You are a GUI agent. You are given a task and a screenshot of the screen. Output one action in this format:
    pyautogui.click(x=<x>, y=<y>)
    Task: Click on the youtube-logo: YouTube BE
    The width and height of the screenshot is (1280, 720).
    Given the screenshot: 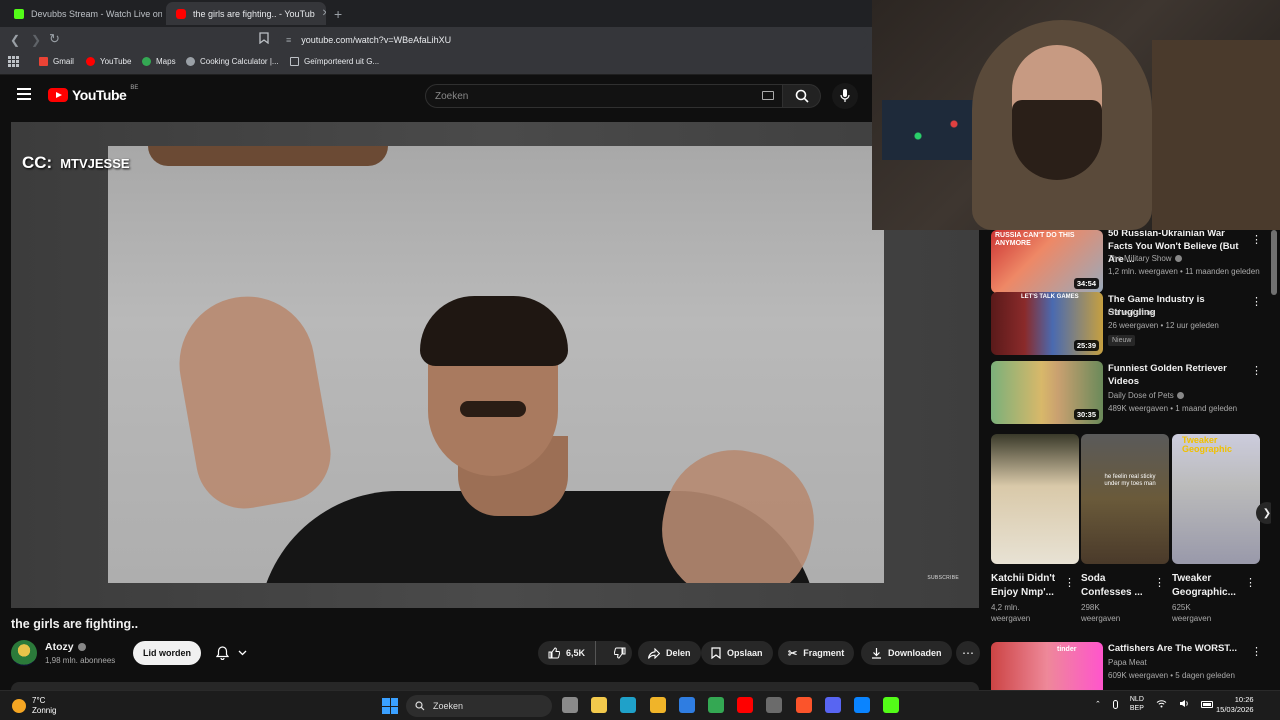 What is the action you would take?
    pyautogui.click(x=93, y=94)
    